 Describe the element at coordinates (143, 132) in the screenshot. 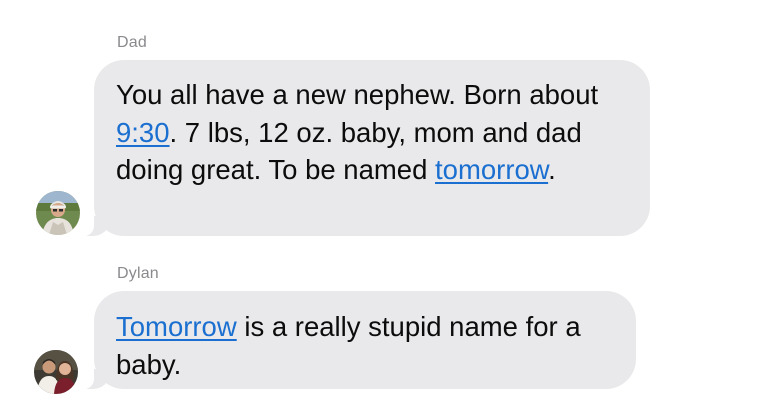

I see `time-link: 9:30` at that location.